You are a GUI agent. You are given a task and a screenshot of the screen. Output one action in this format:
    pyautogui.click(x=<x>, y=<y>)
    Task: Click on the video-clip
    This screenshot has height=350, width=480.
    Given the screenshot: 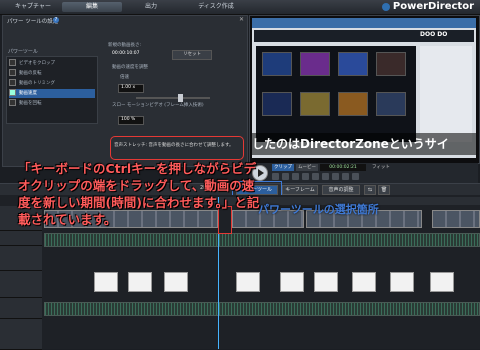 What is the action you would take?
    pyautogui.click(x=456, y=219)
    